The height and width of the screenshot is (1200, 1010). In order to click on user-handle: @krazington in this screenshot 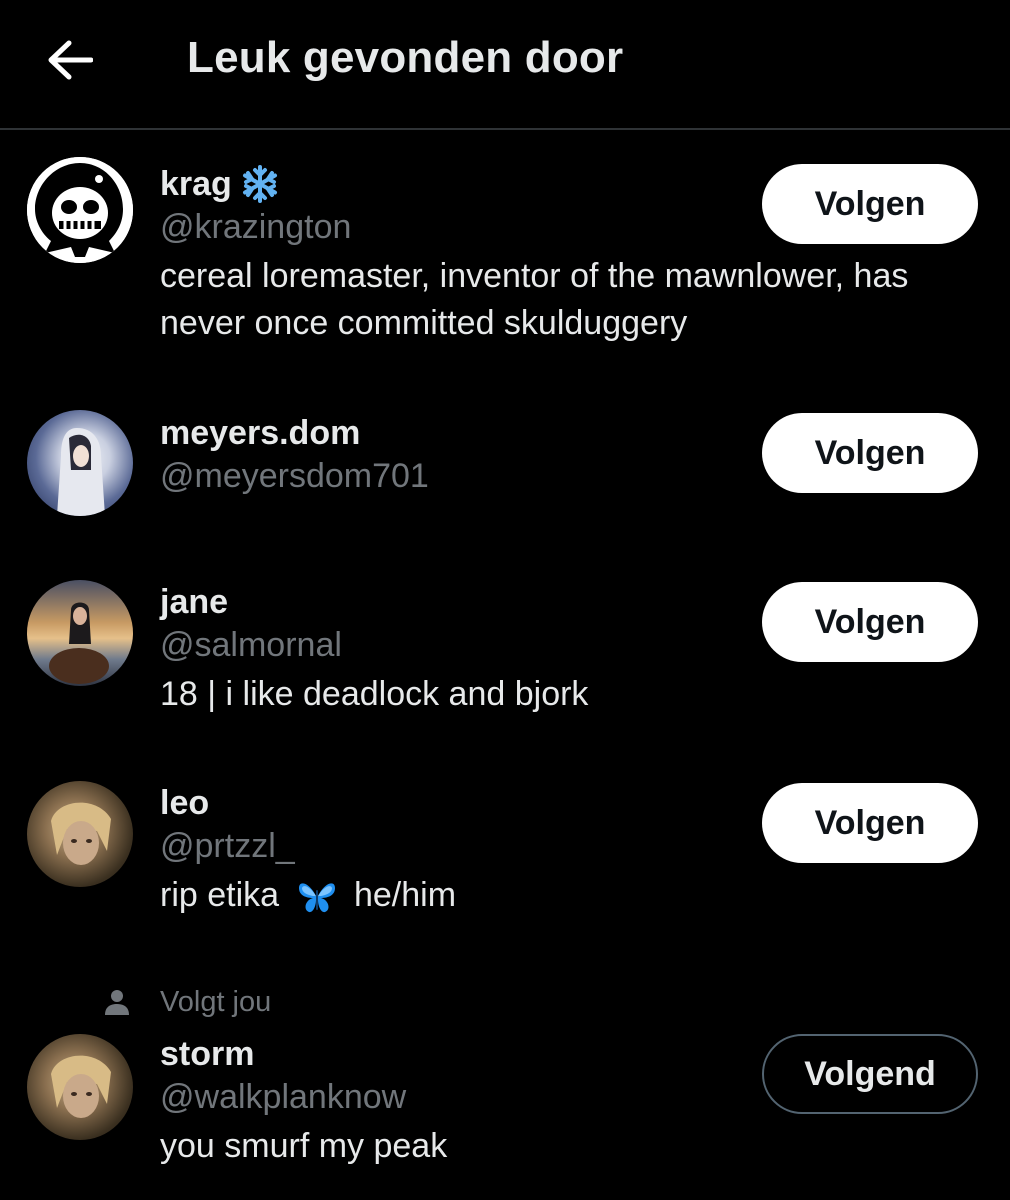, I will do `click(256, 227)`.